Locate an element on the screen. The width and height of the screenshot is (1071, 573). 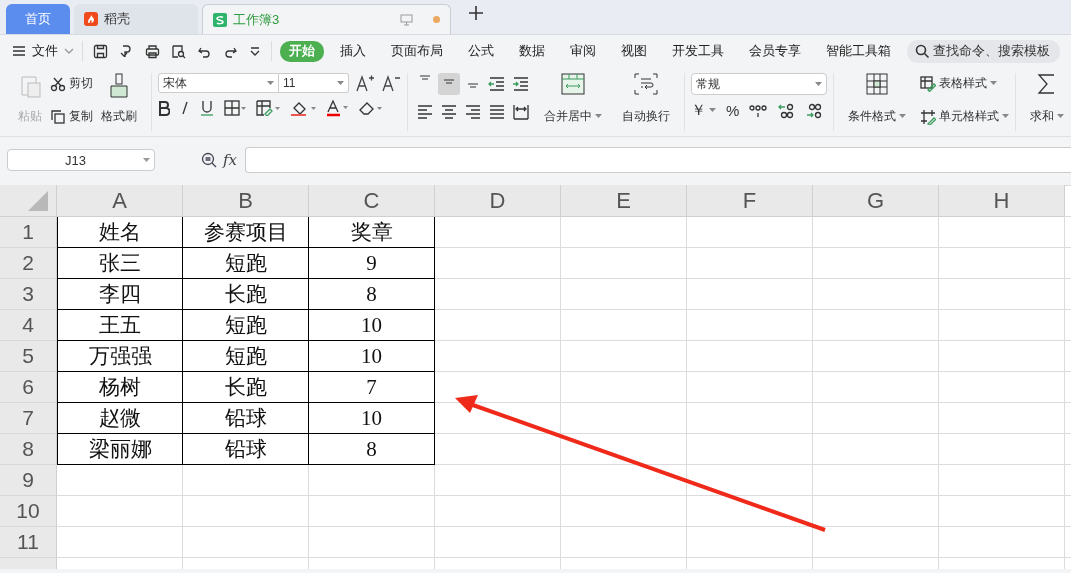
new-tab-icon is located at coordinates (476, 13).